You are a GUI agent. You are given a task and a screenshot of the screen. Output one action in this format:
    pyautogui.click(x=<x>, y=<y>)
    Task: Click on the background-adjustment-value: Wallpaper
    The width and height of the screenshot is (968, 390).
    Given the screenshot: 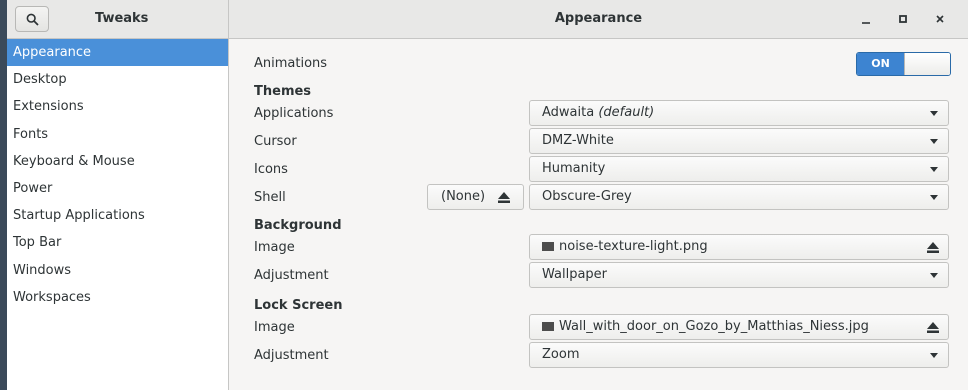 What is the action you would take?
    pyautogui.click(x=575, y=274)
    